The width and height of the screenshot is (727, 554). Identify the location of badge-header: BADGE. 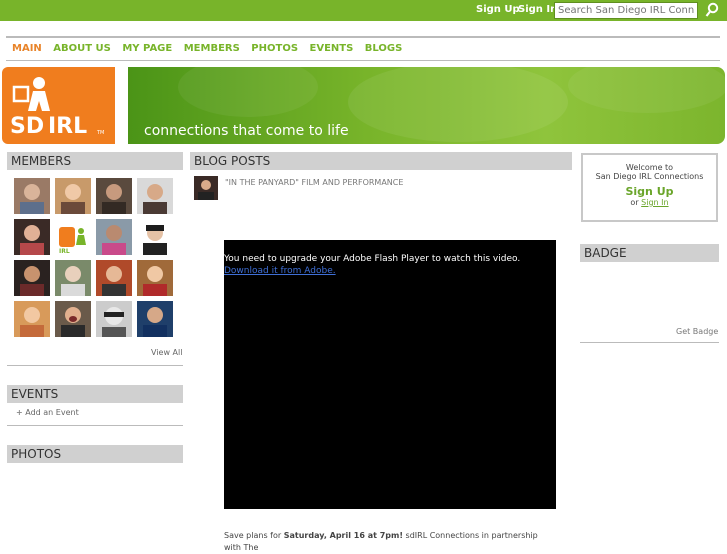
(649, 253).